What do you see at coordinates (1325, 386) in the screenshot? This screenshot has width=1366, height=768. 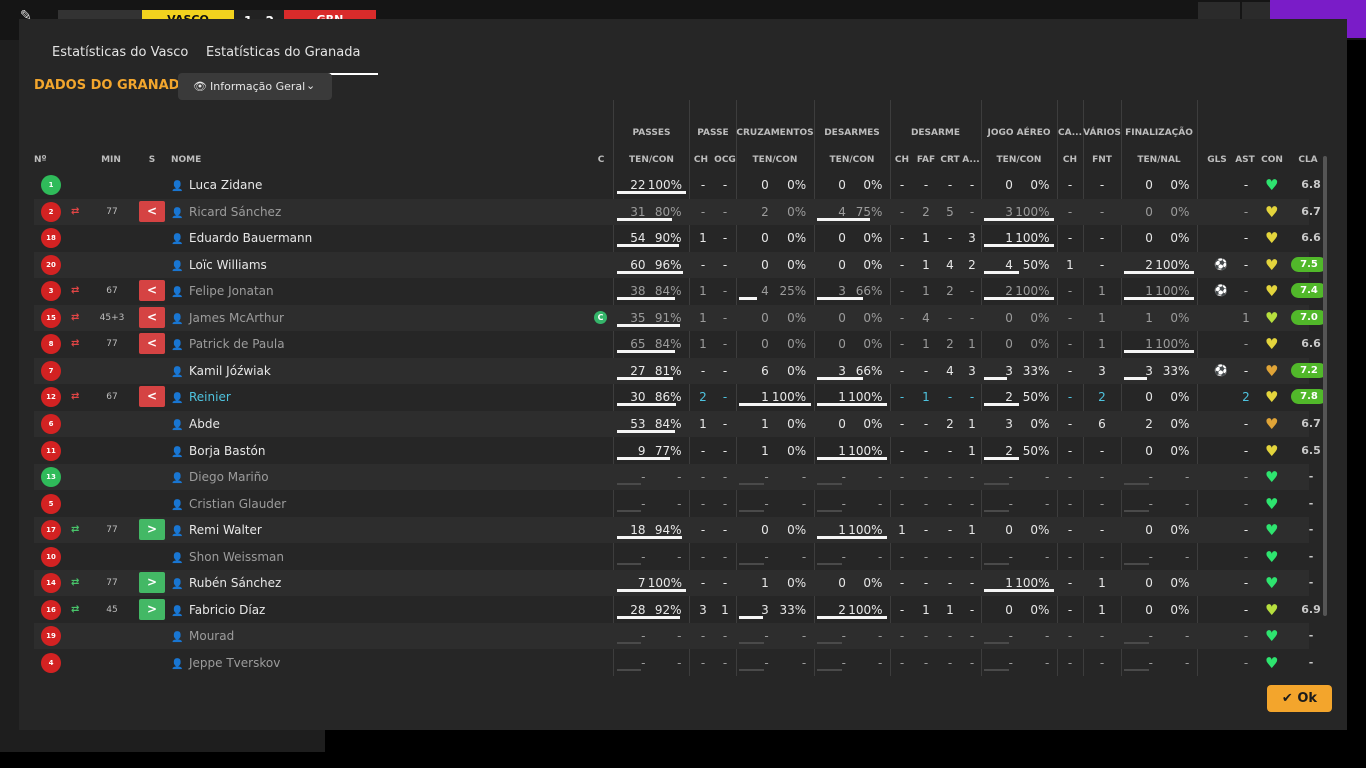 I see `table-scrollbar` at bounding box center [1325, 386].